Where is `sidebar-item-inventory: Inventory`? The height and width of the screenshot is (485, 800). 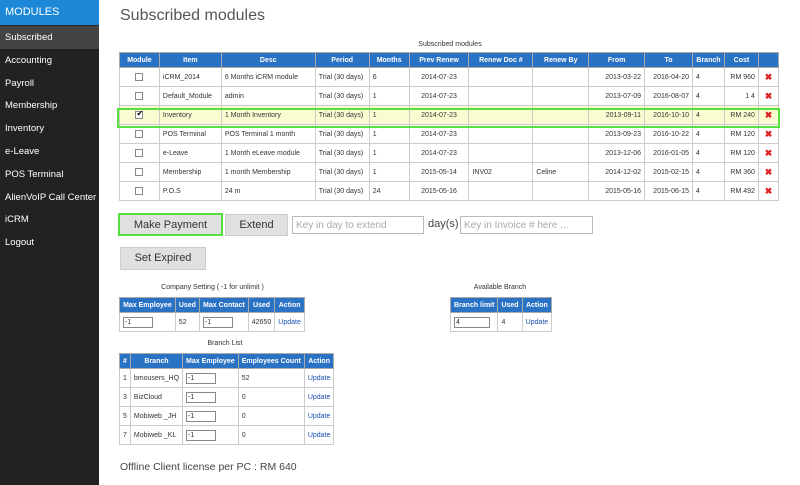 sidebar-item-inventory: Inventory is located at coordinates (49, 128).